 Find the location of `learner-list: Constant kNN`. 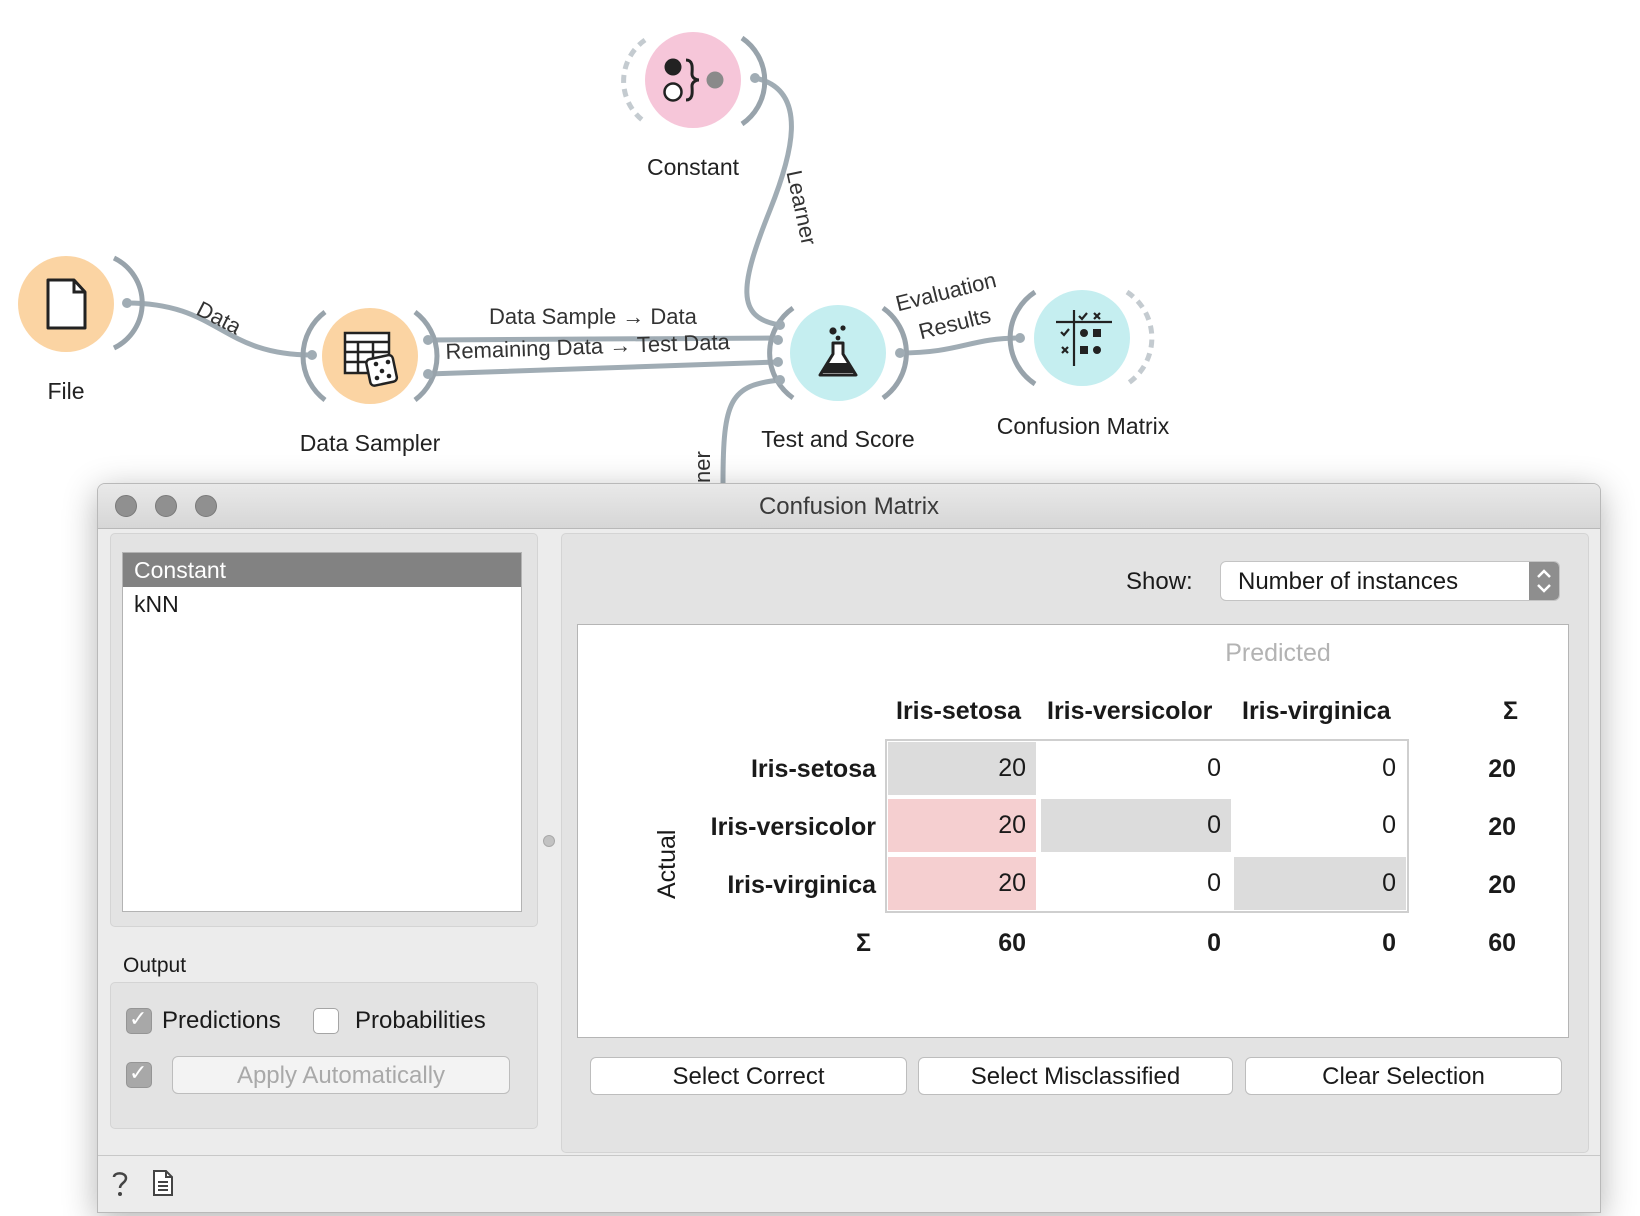

learner-list: Constant kNN is located at coordinates (322, 732).